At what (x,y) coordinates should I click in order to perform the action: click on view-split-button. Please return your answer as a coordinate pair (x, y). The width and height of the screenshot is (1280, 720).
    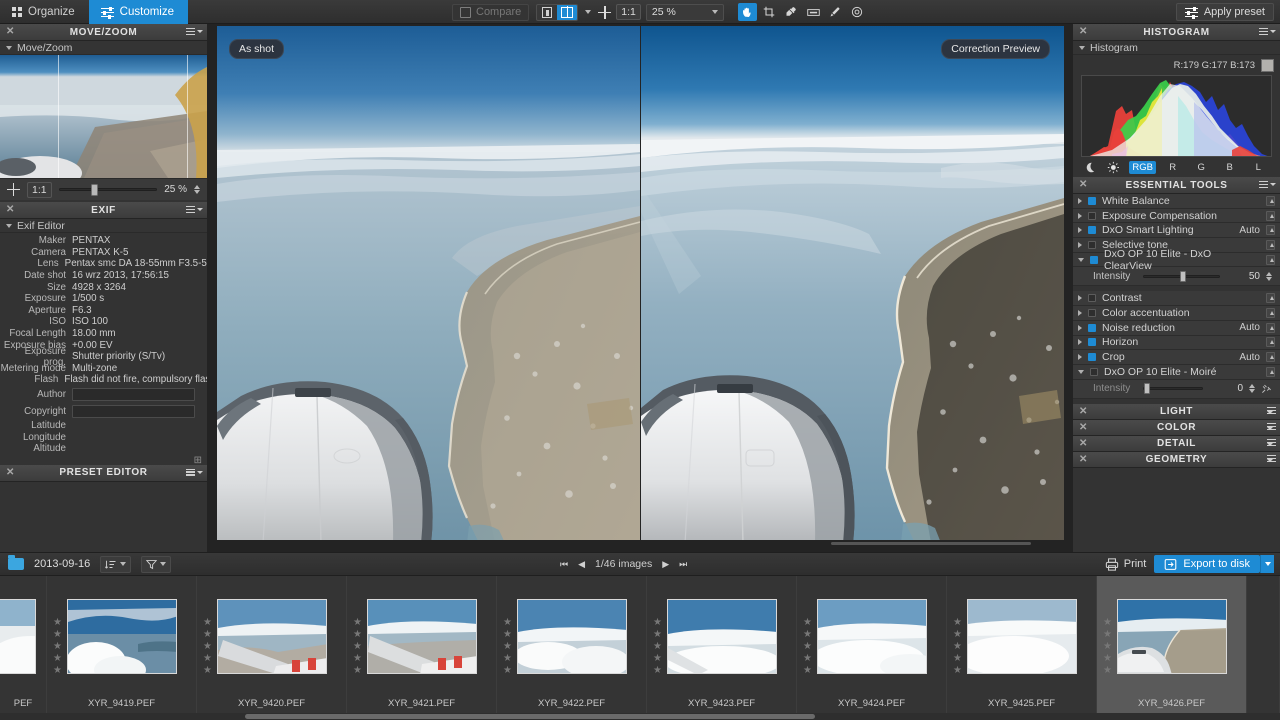
    Looking at the image, I should click on (567, 12).